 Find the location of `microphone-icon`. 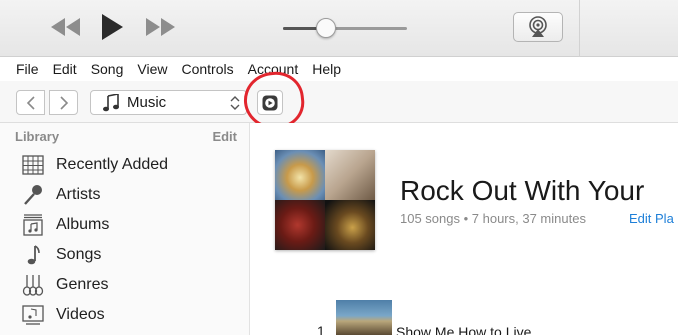

microphone-icon is located at coordinates (33, 195).